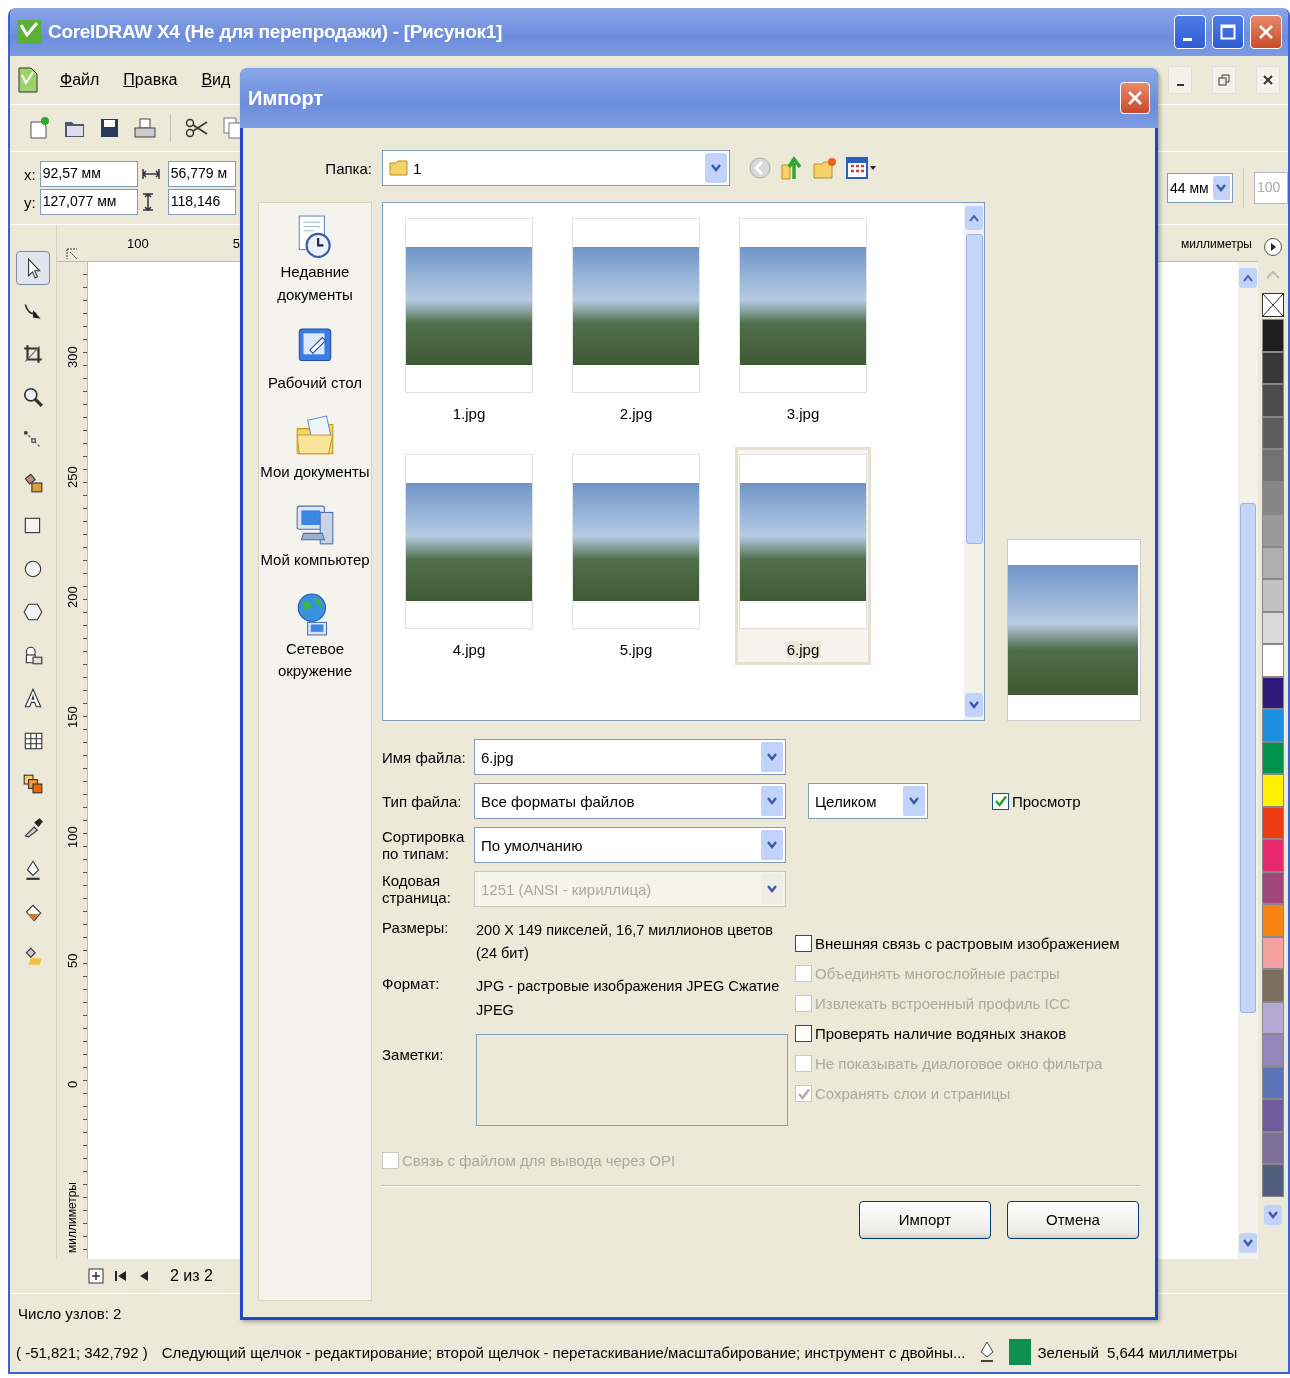  I want to click on first-page-icon, so click(121, 1276).